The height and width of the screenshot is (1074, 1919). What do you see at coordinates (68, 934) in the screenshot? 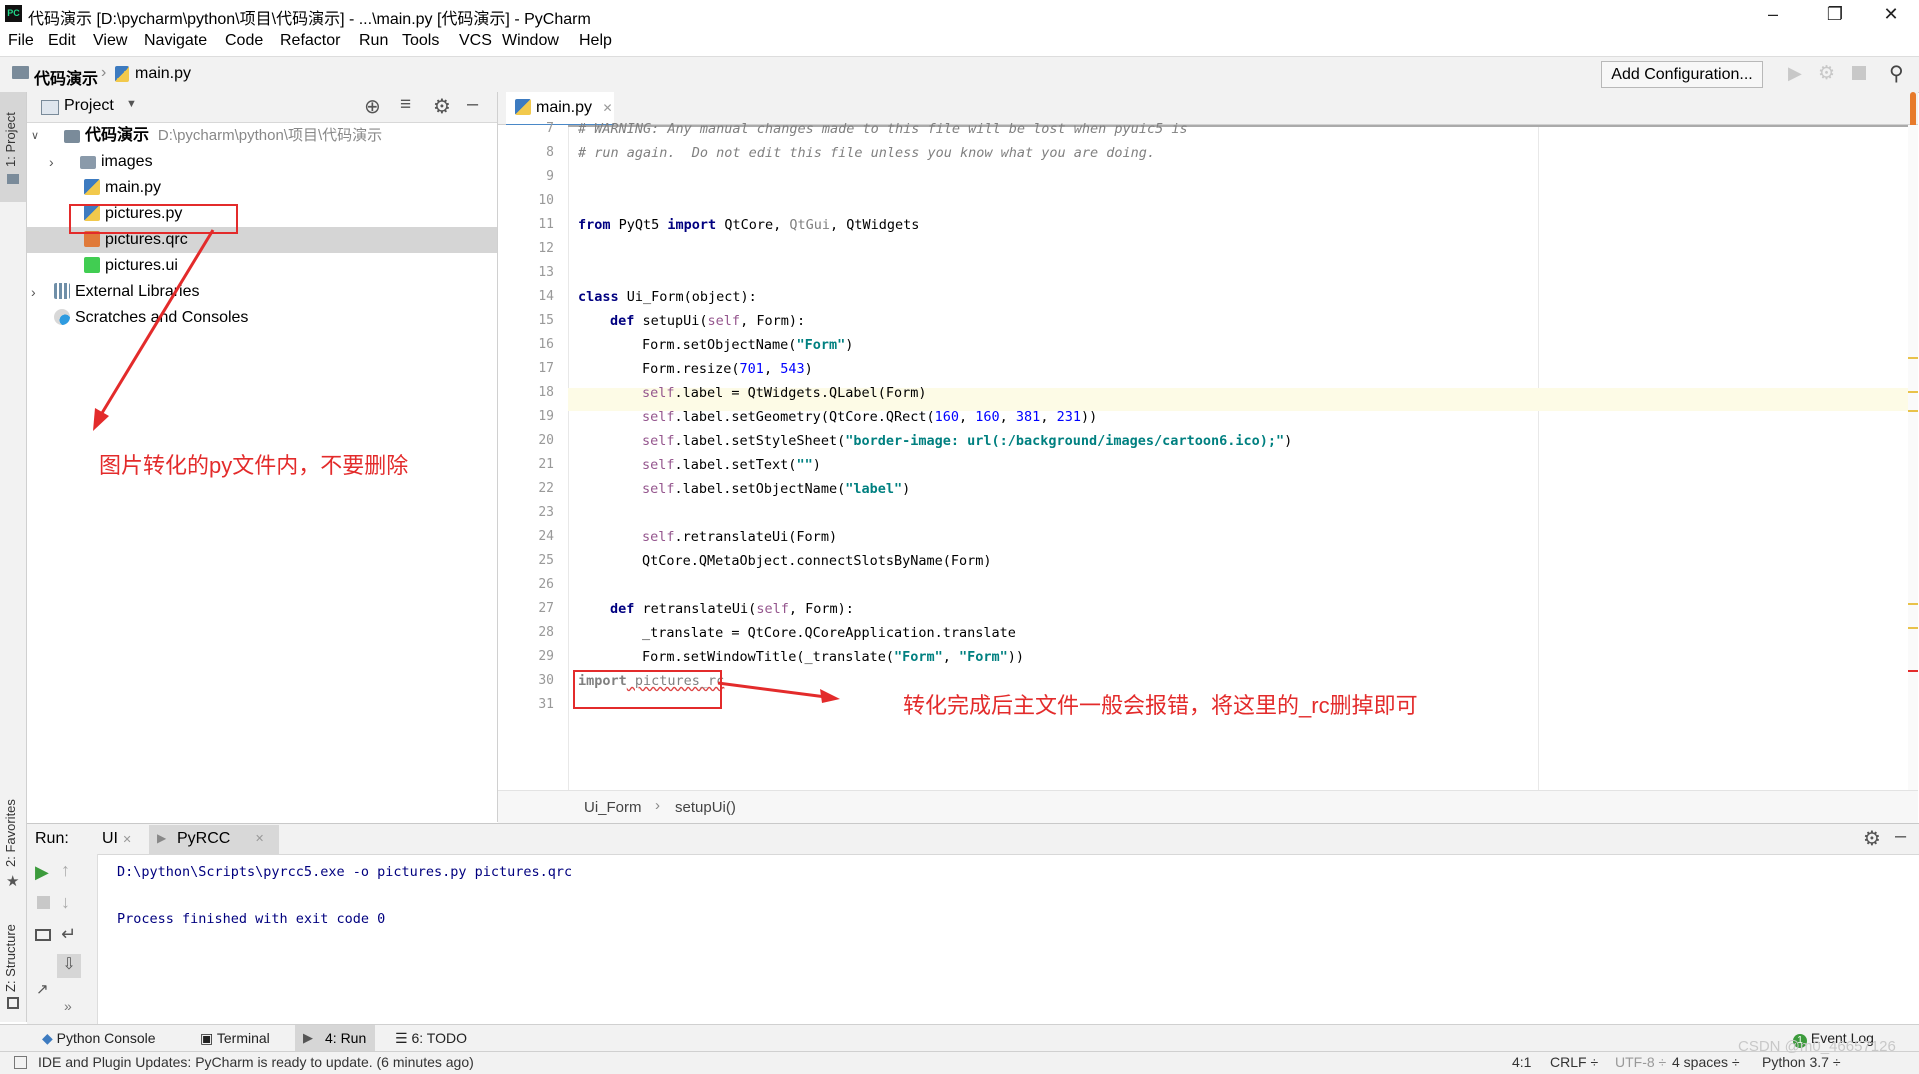
I see `soft-wrap-icon: ↵` at bounding box center [68, 934].